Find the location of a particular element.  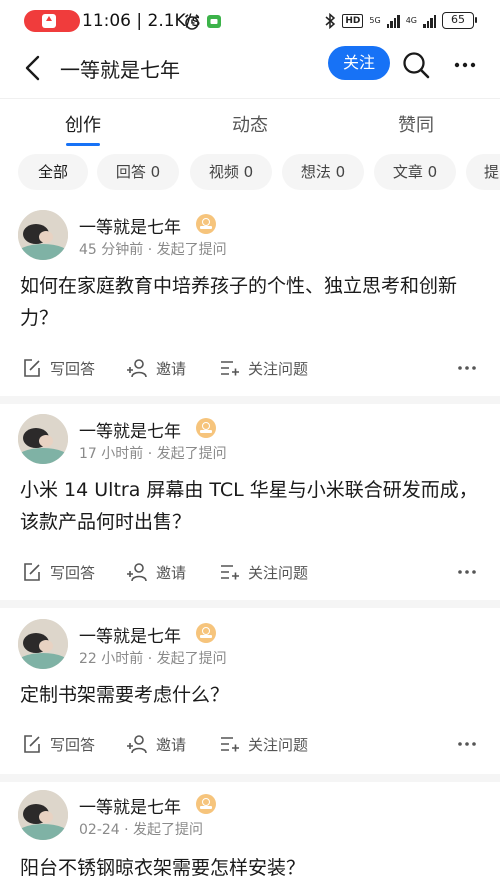

filter-chip-more: 提 is located at coordinates (483, 172).